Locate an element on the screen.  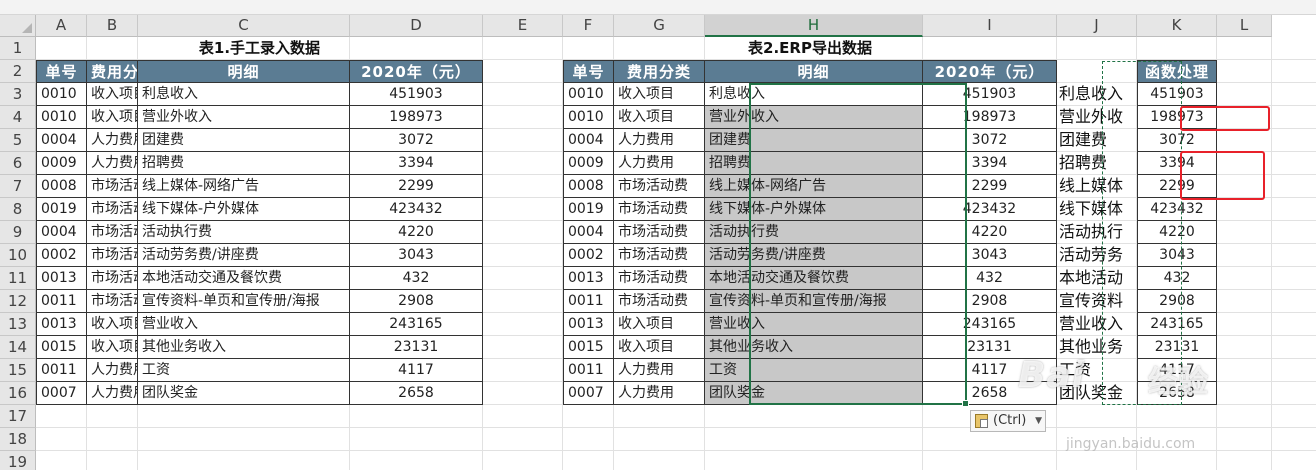
table1-cell: 本地活动交通及餐饮费 is located at coordinates (244, 278).